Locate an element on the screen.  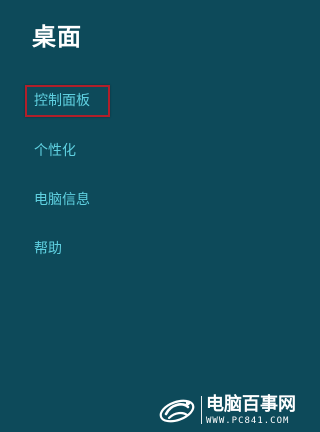
panel-title: 桌面 is located at coordinates (57, 37).